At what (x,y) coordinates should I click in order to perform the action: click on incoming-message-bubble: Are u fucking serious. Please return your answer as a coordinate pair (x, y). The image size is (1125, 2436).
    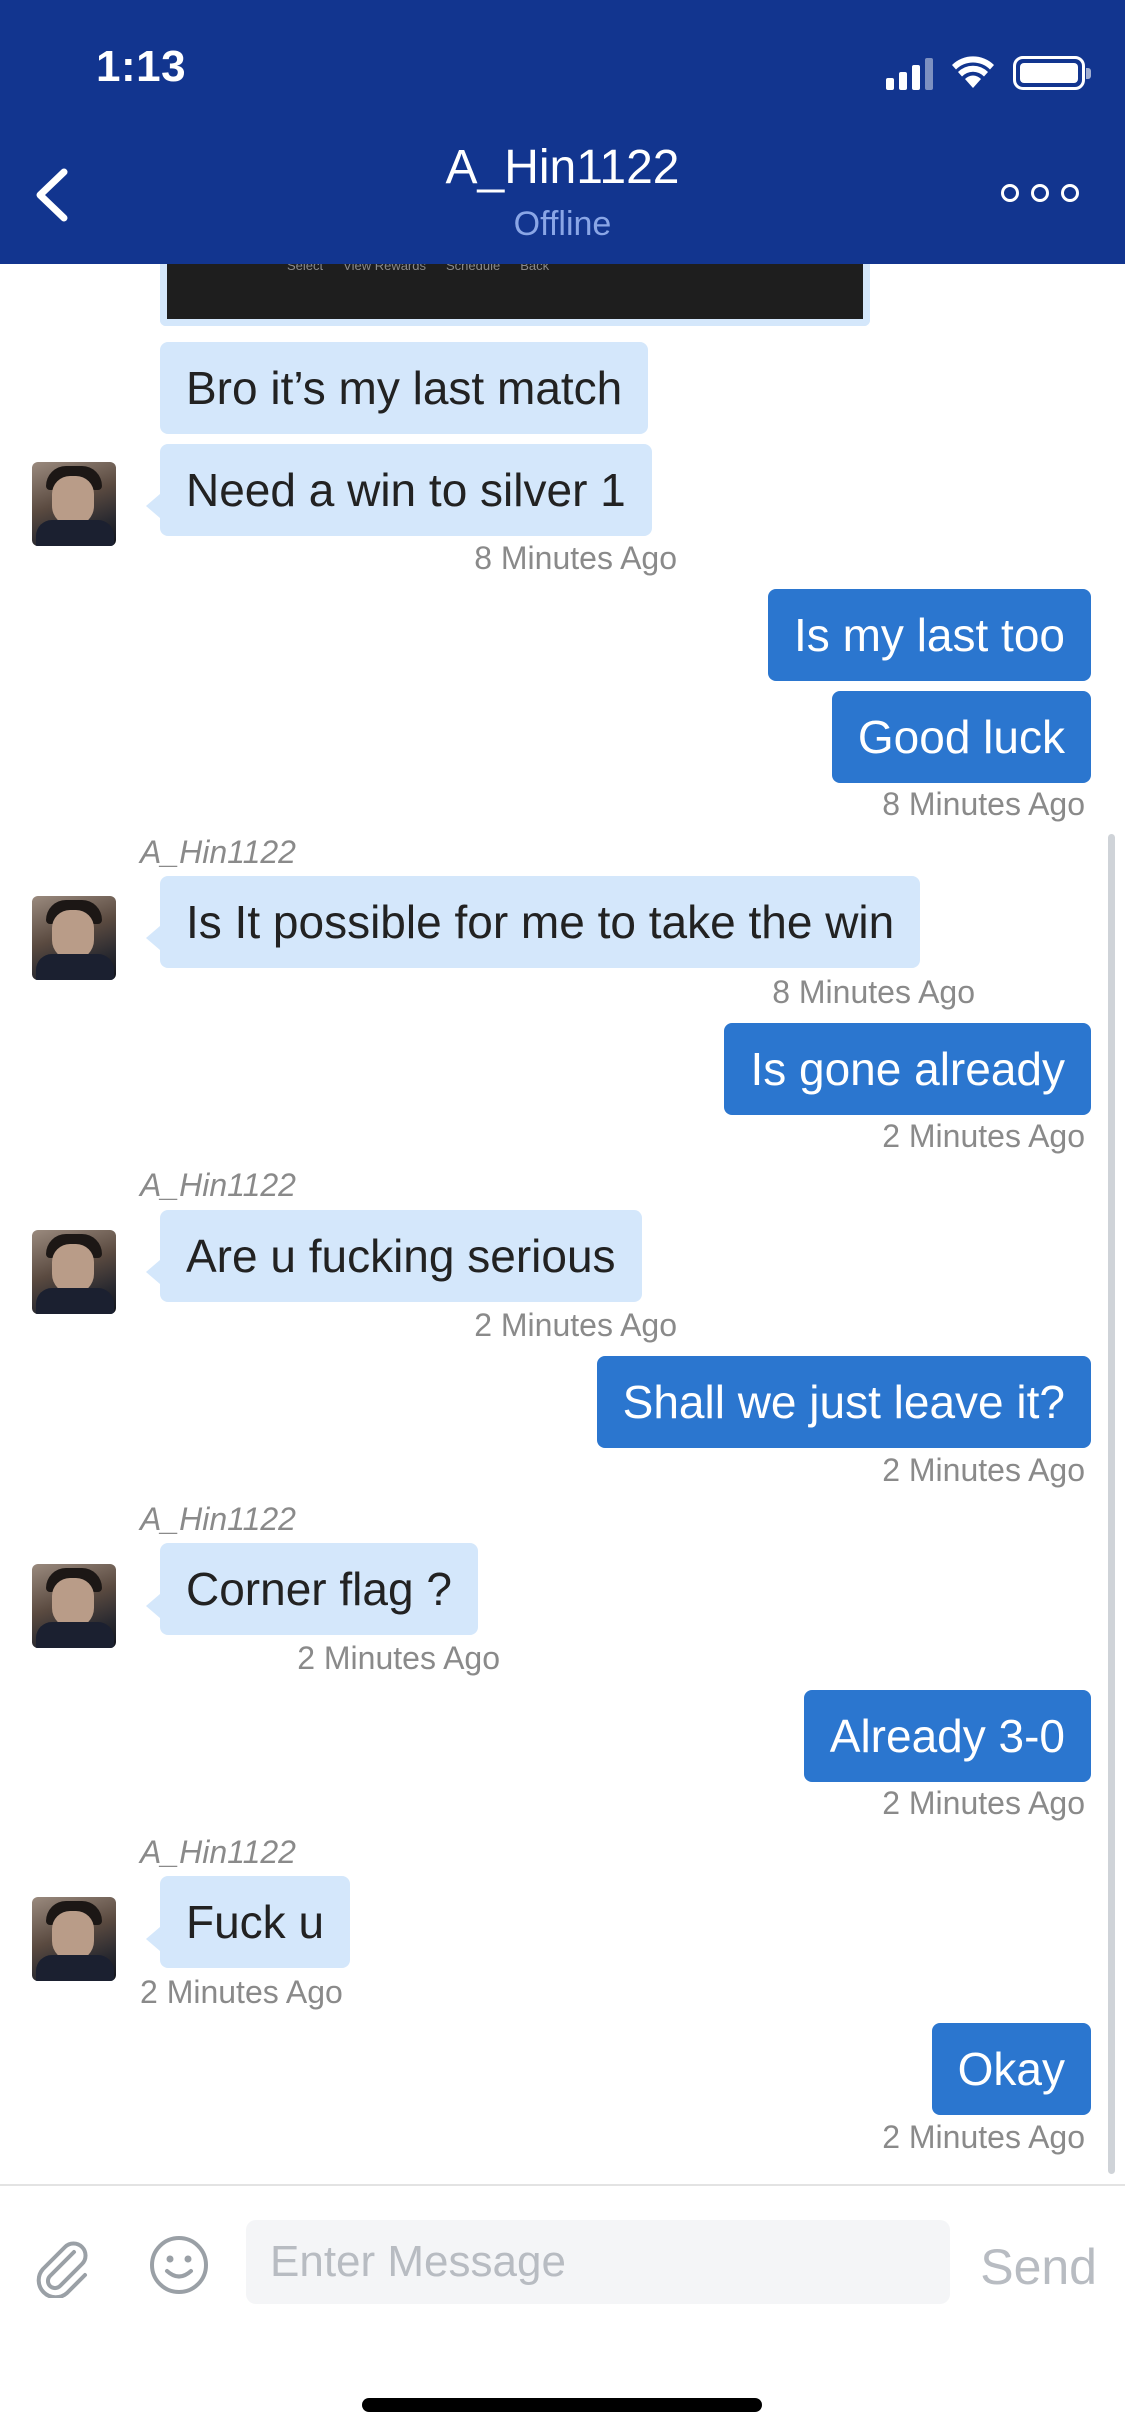
    Looking at the image, I should click on (401, 1256).